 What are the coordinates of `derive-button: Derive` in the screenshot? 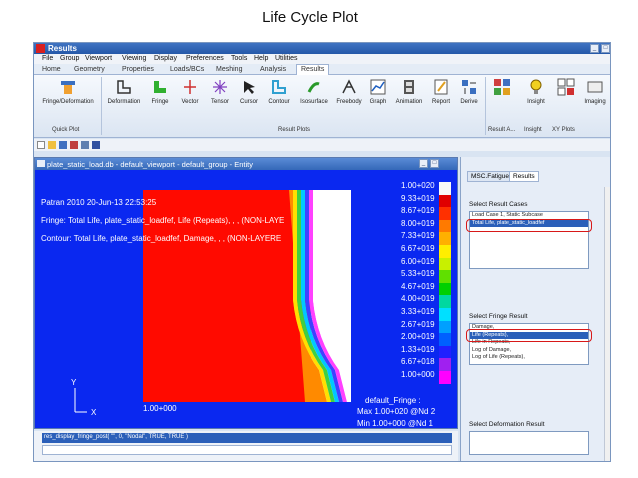 It's located at (469, 100).